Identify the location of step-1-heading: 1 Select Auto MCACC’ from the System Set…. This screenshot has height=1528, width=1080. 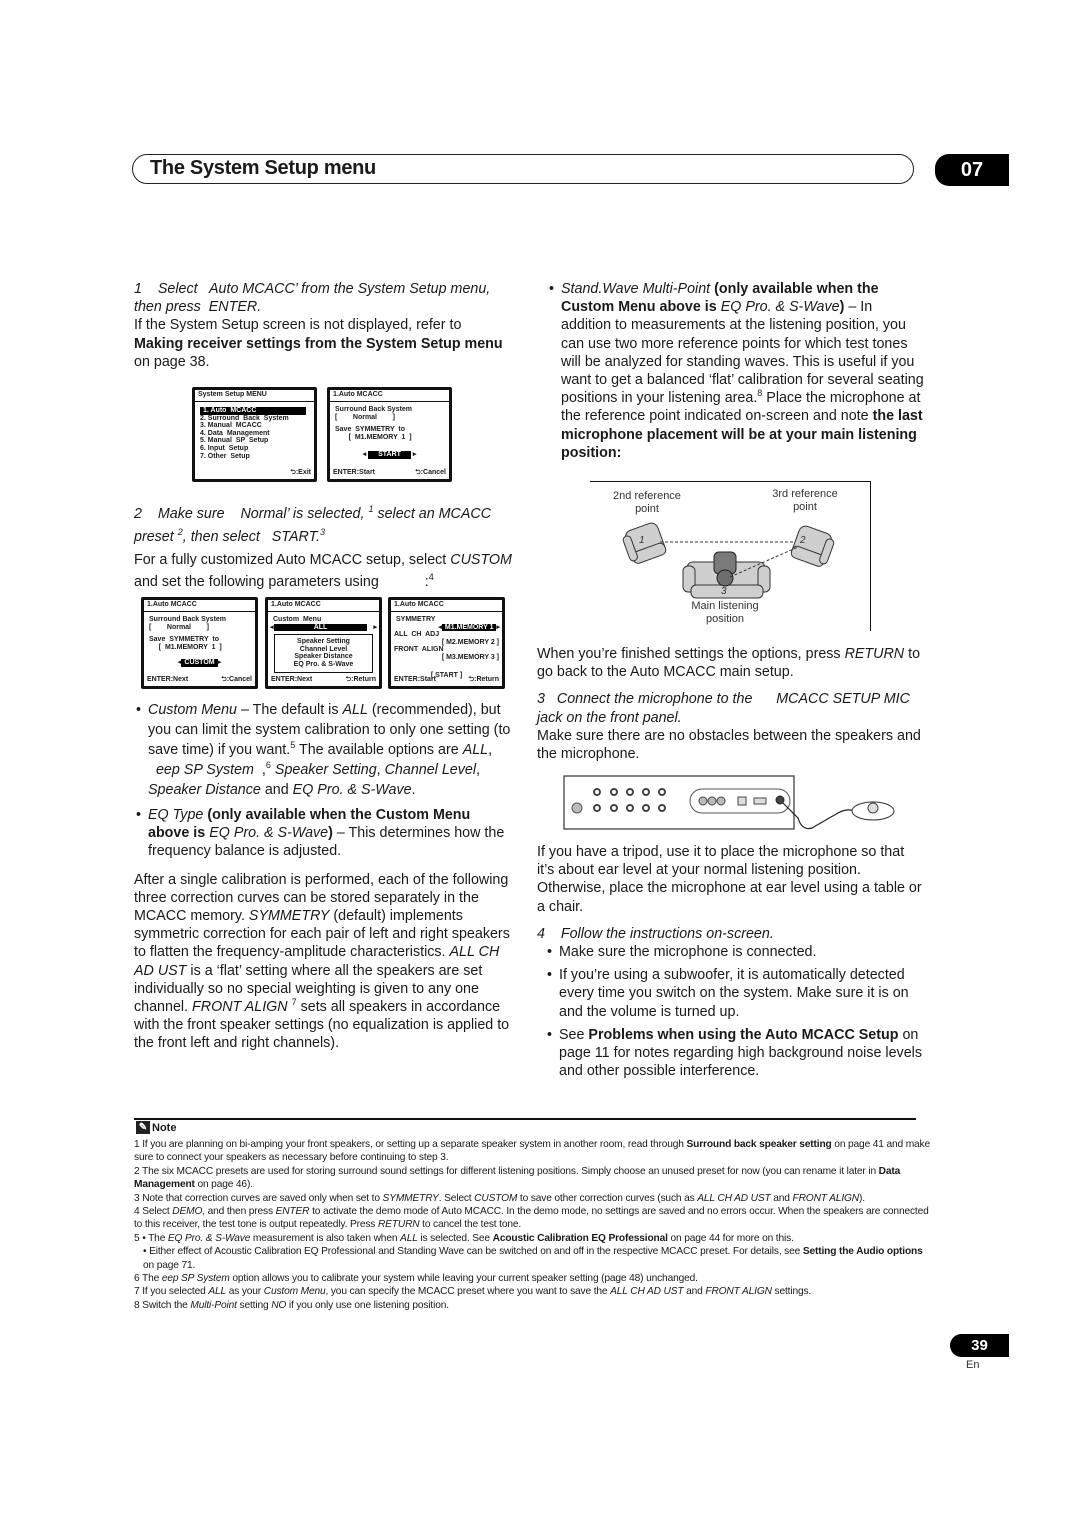
(312, 298).